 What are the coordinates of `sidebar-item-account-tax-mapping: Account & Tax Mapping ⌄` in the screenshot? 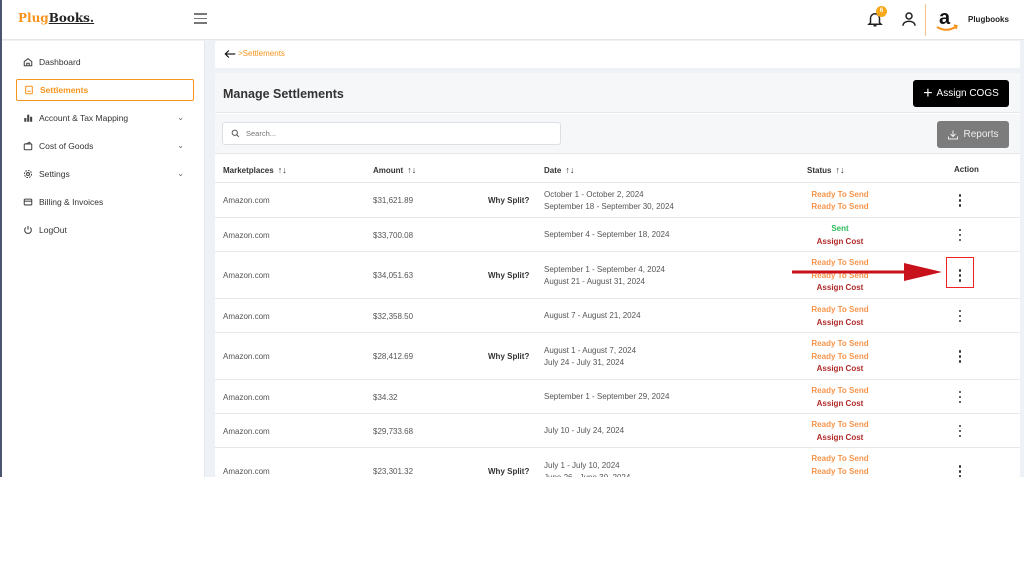 It's located at (105, 118).